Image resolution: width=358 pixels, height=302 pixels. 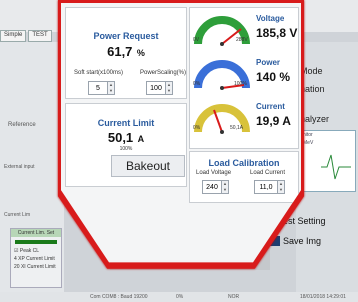 What do you see at coordinates (13, 36) in the screenshot?
I see `tab-simple: Simple` at bounding box center [13, 36].